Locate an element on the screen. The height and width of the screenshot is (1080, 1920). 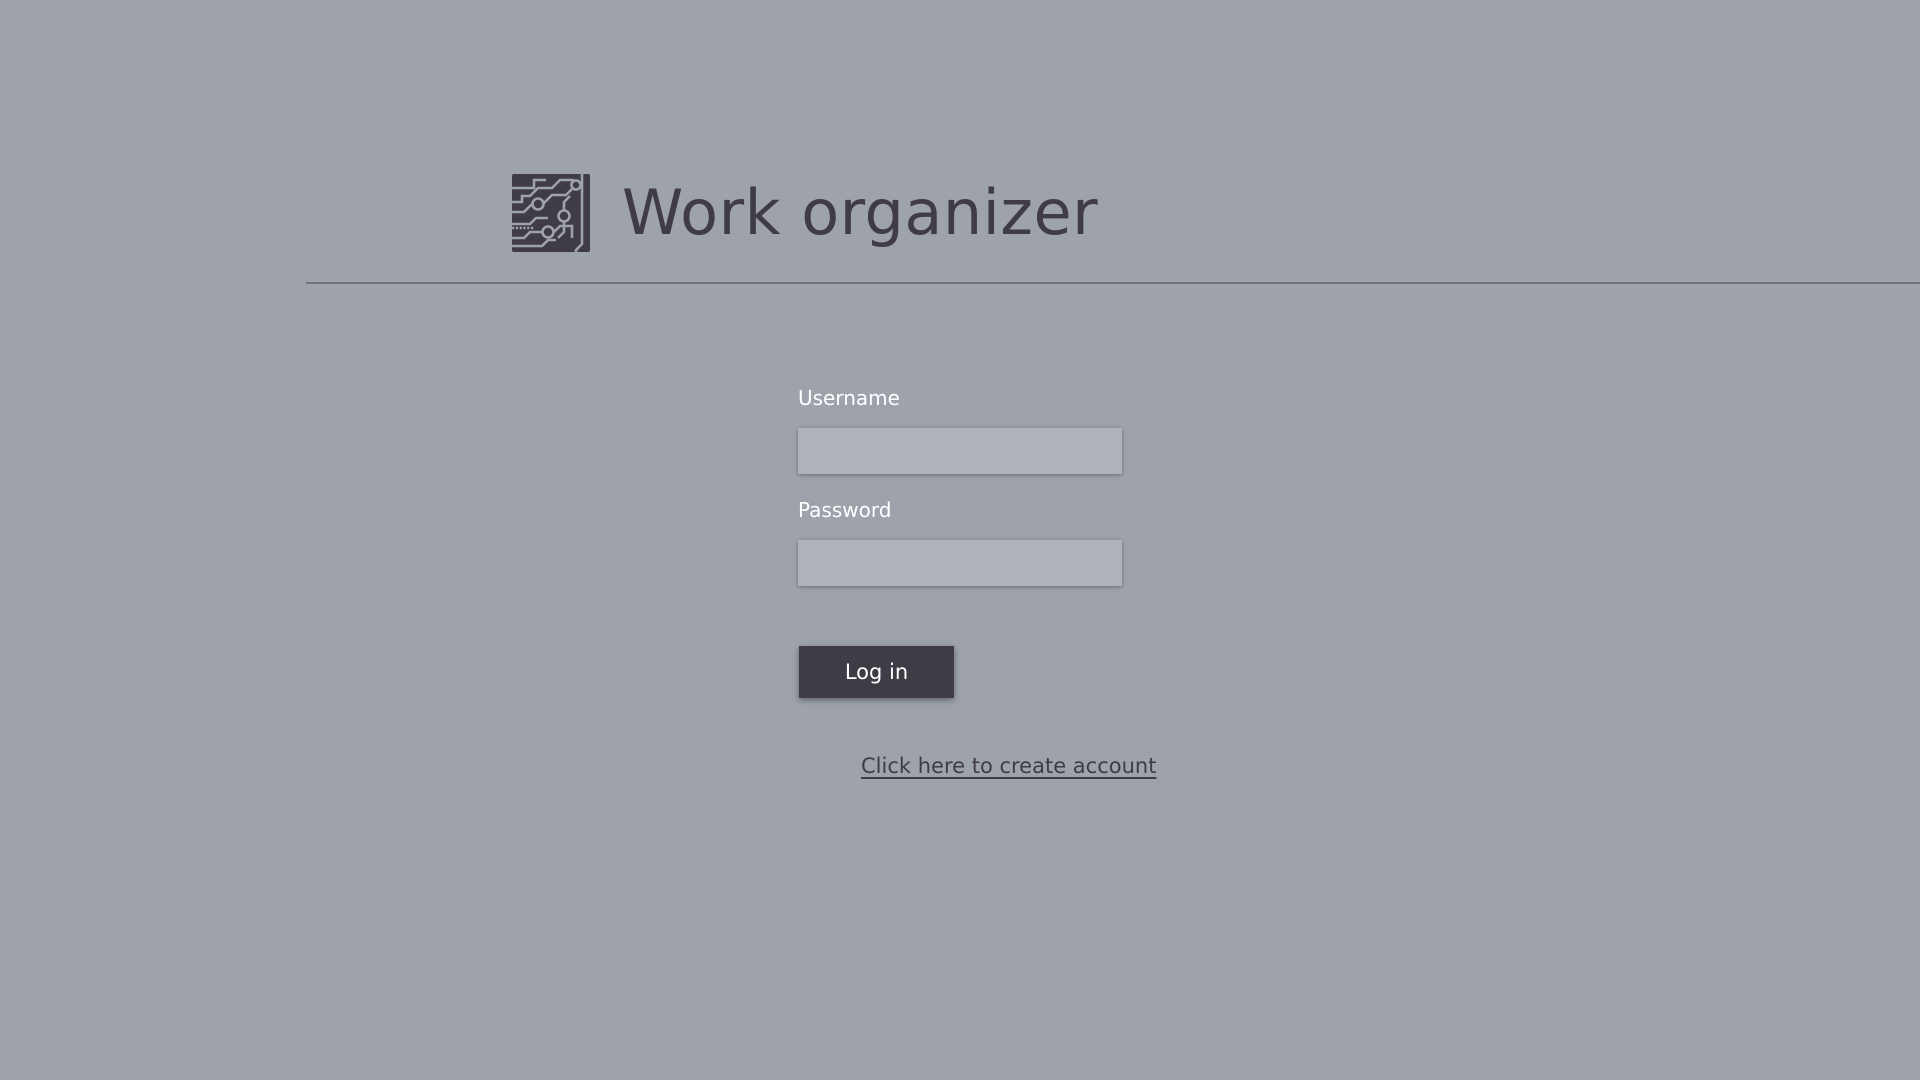
login-form: Username Password Log in is located at coordinates (960, 541).